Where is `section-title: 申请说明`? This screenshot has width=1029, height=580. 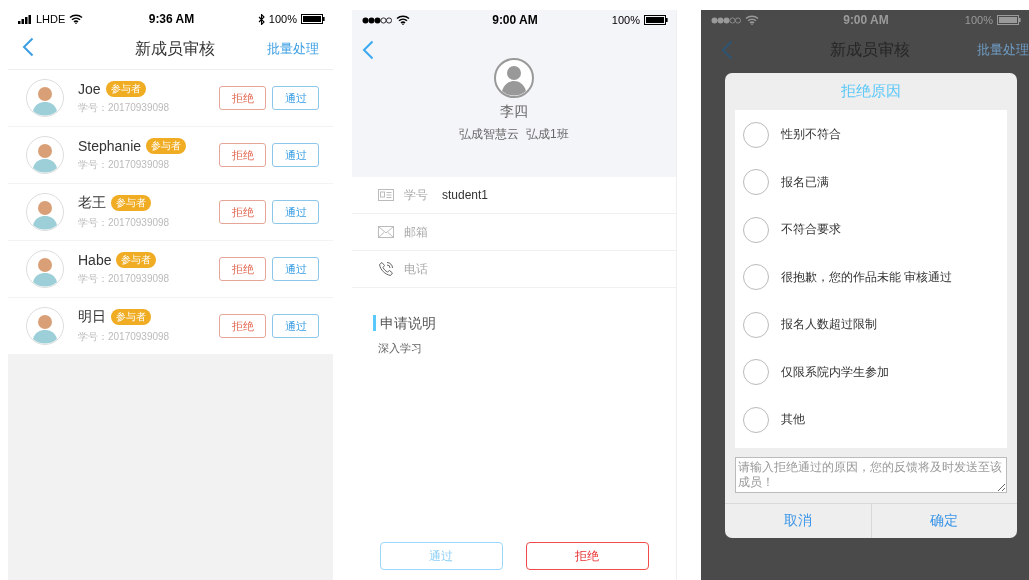
section-title: 申请说明 is located at coordinates (524, 323).